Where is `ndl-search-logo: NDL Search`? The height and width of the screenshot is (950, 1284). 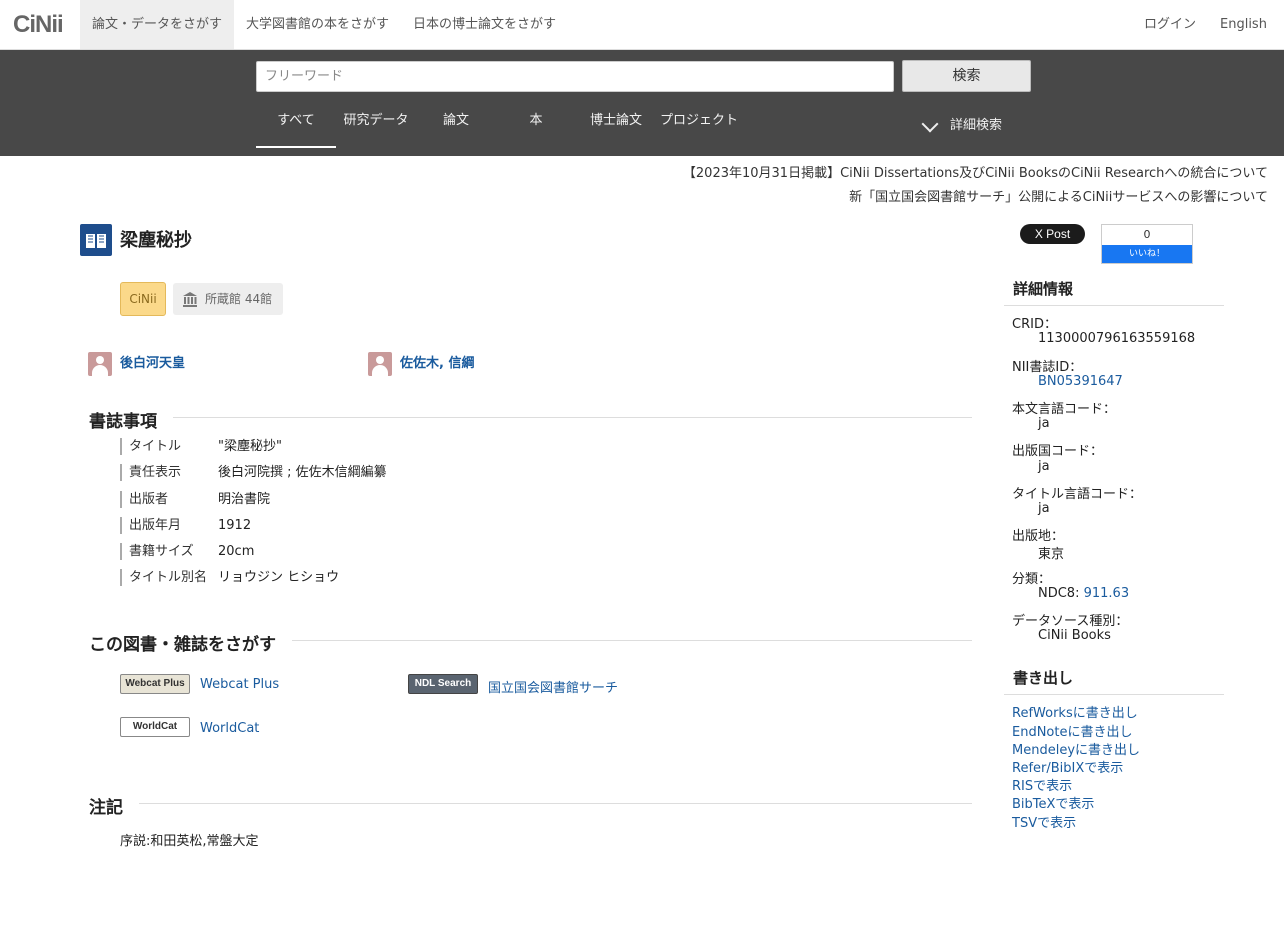 ndl-search-logo: NDL Search is located at coordinates (443, 684).